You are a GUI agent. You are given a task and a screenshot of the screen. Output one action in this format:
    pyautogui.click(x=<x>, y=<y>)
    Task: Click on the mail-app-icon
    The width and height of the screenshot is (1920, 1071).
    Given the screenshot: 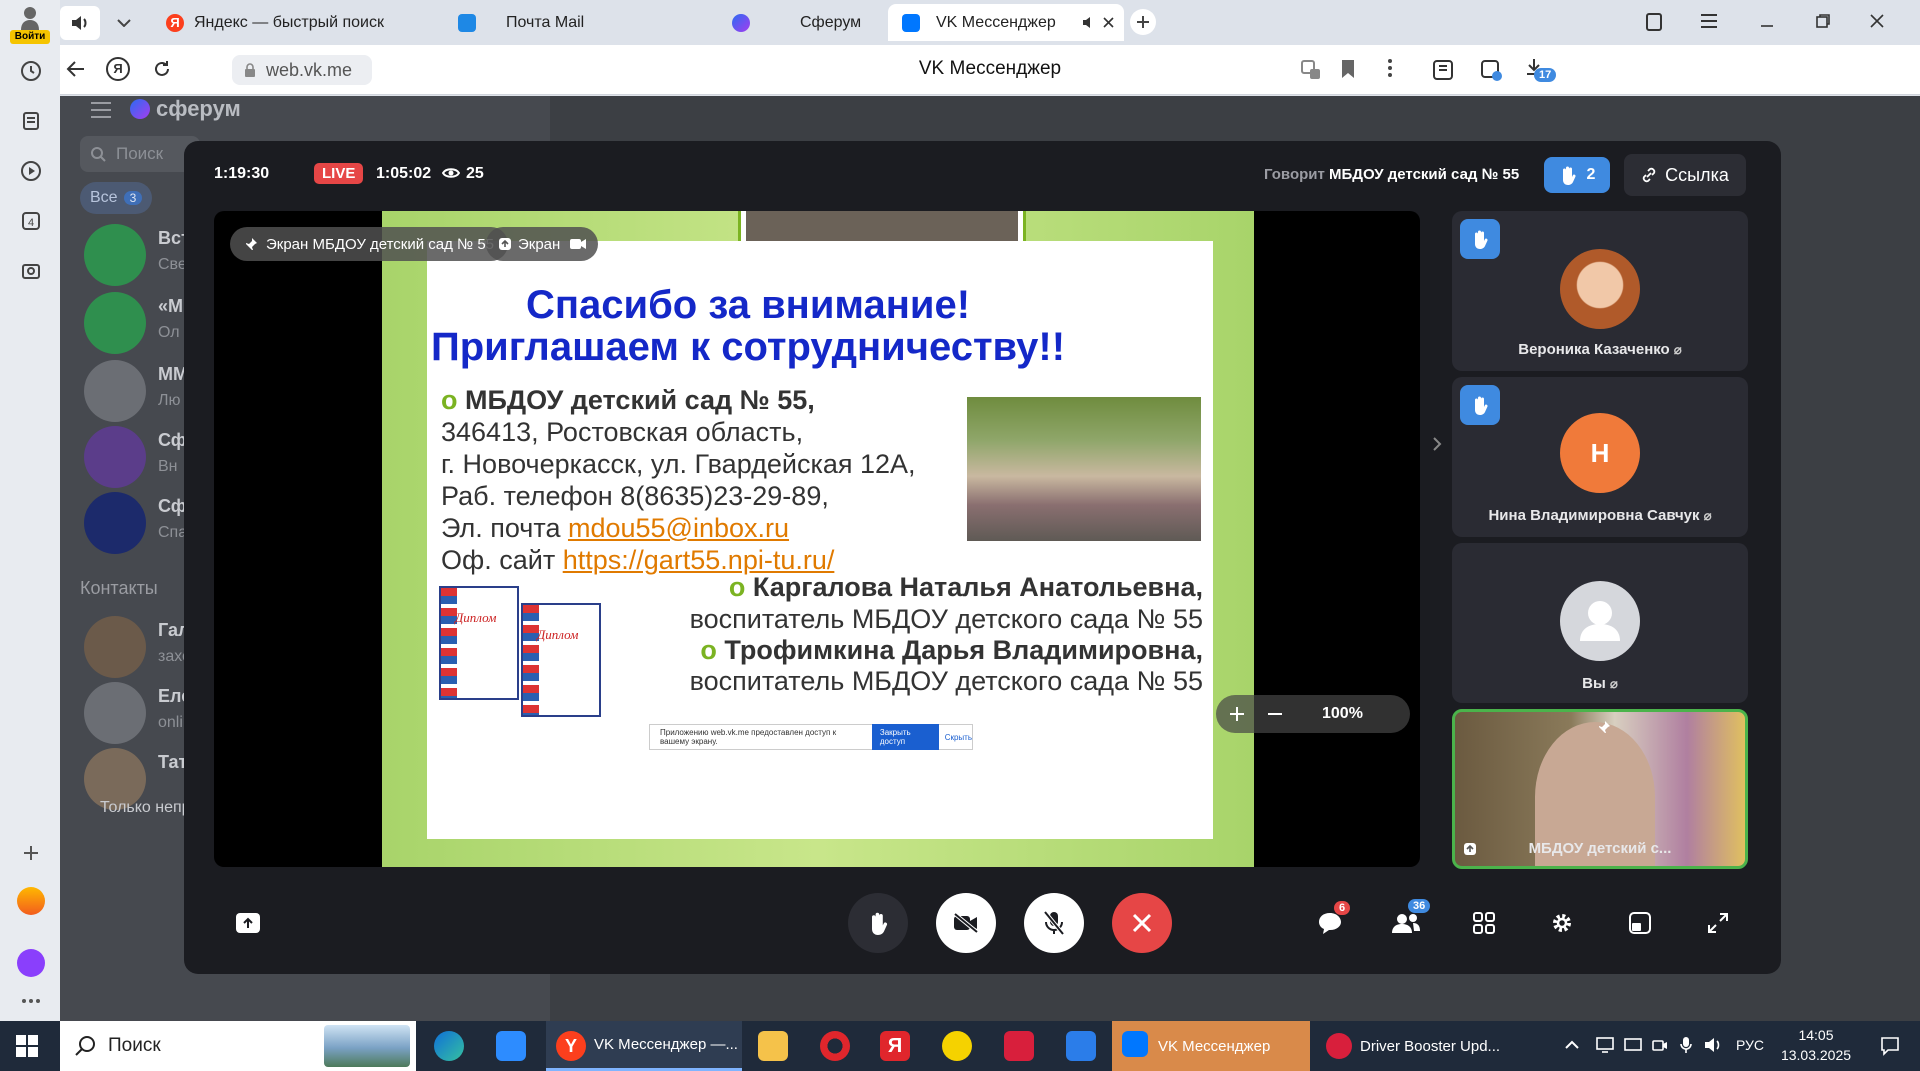 What is the action you would take?
    pyautogui.click(x=31, y=901)
    